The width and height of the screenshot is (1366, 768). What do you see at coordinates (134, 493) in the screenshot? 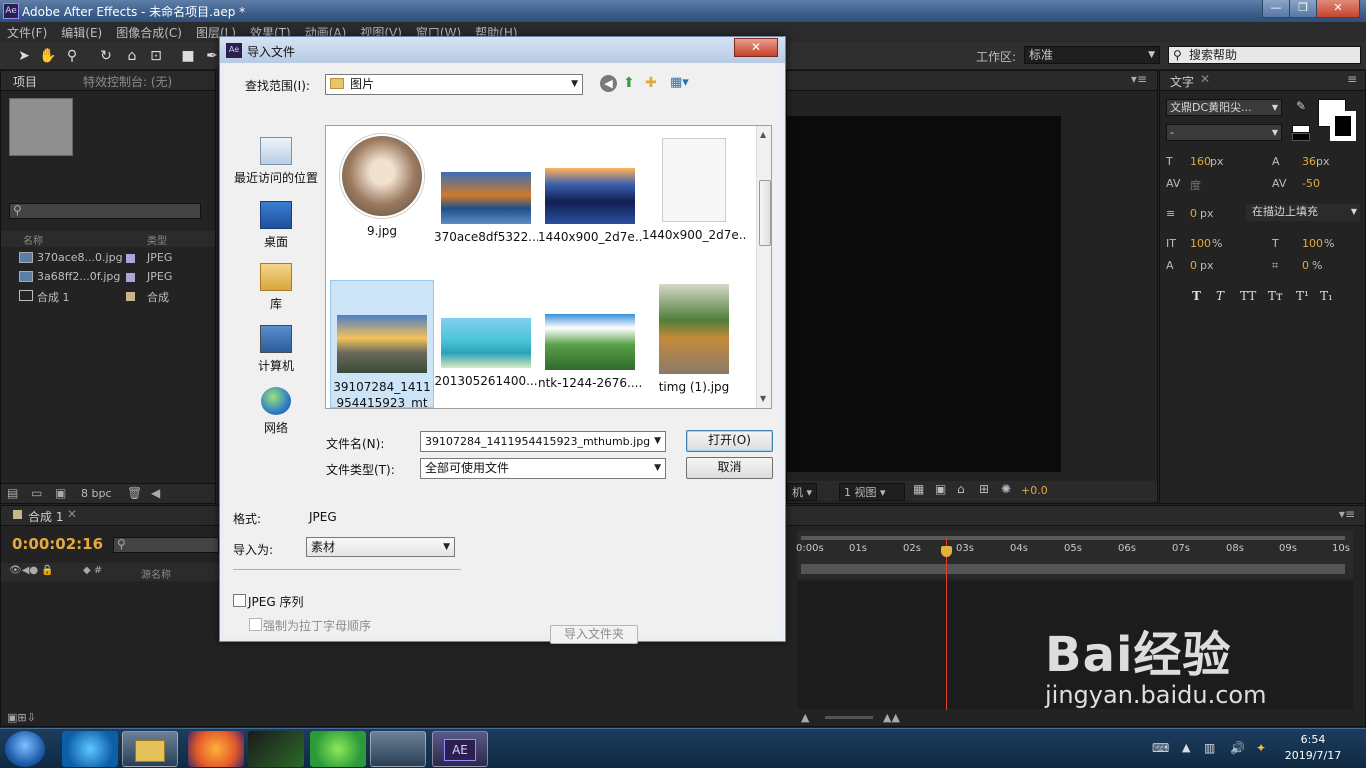
I see `trash-icon: 🗑` at bounding box center [134, 493].